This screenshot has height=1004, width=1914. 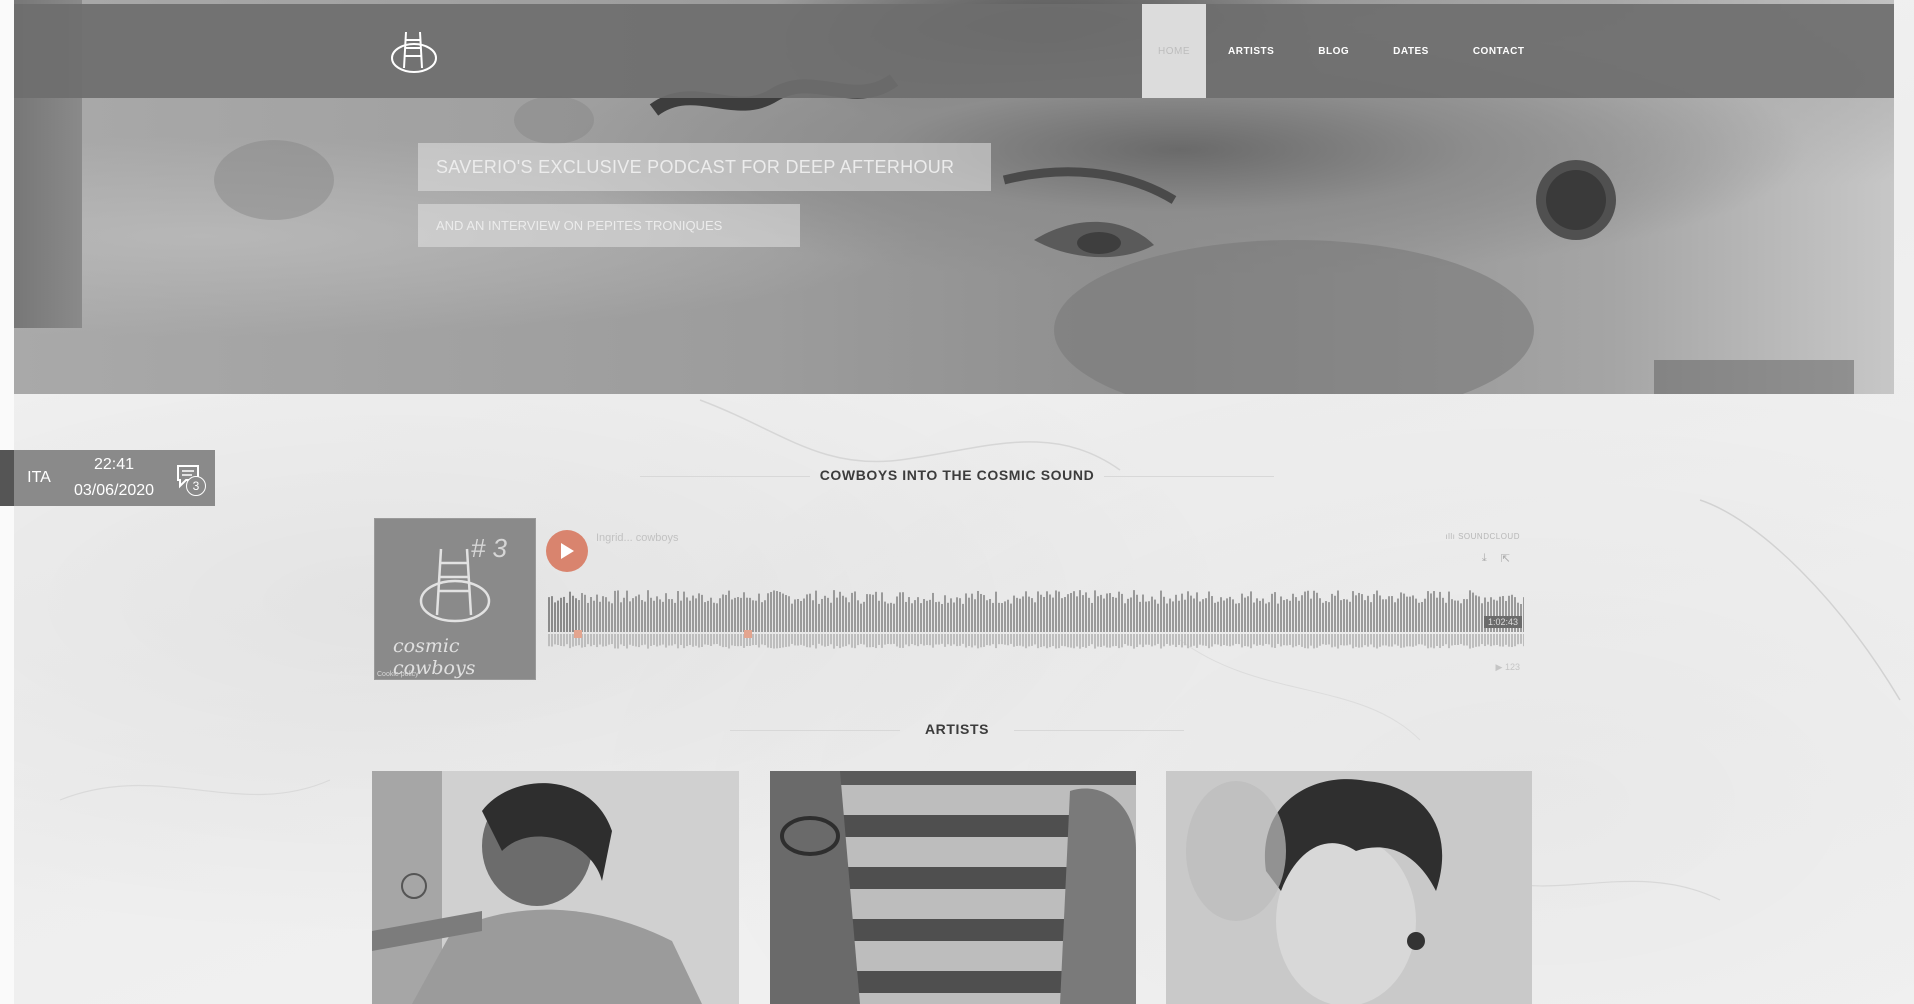 What do you see at coordinates (1189, 476) in the screenshot?
I see `title-divider-right` at bounding box center [1189, 476].